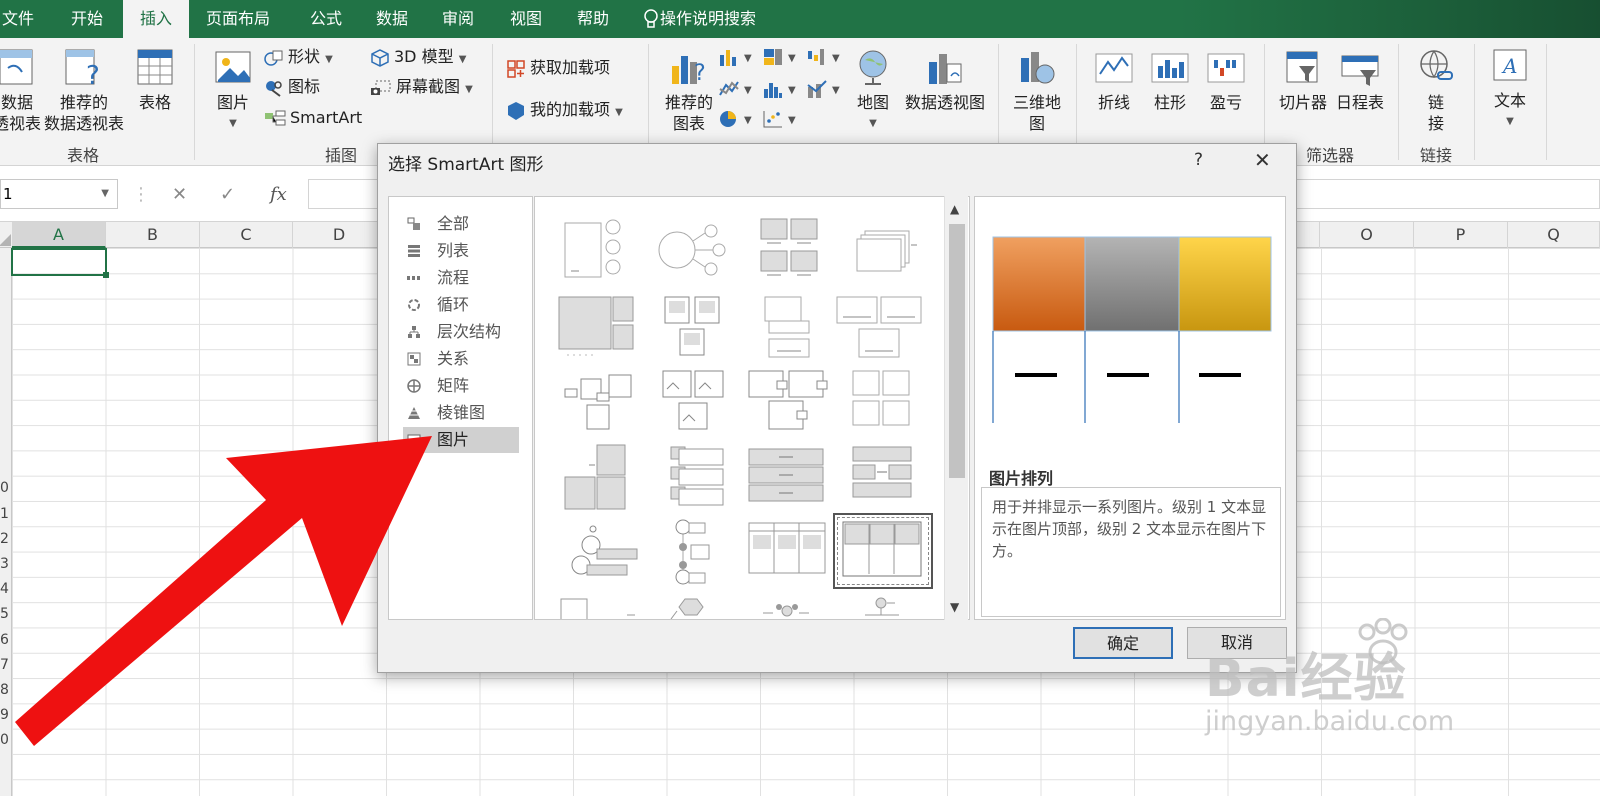 The image size is (1600, 796). I want to click on column-header-p: P, so click(1461, 235).